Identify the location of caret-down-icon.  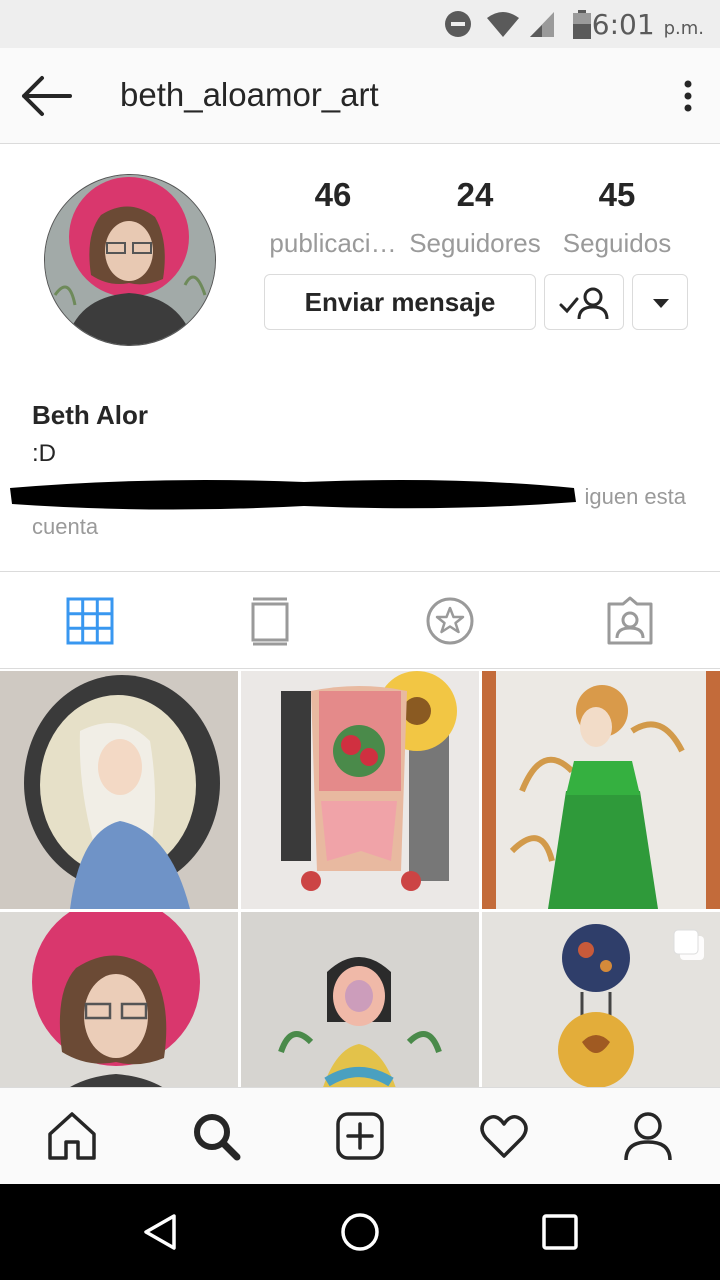
(661, 303).